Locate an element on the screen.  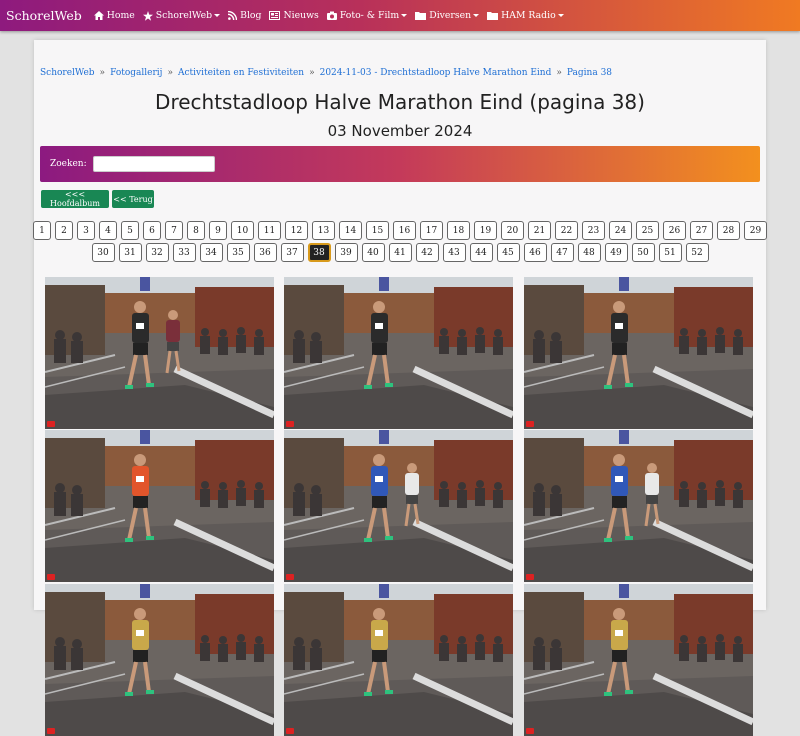
page-button: 32 is located at coordinates (157, 252).